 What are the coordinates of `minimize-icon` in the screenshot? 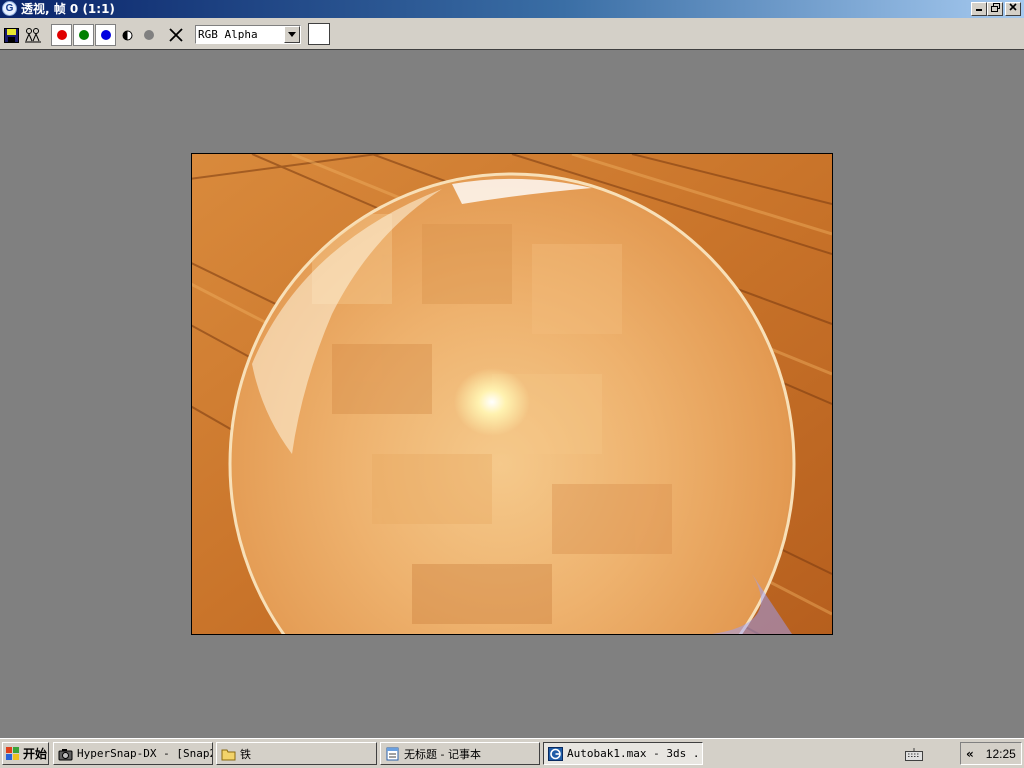 It's located at (979, 10).